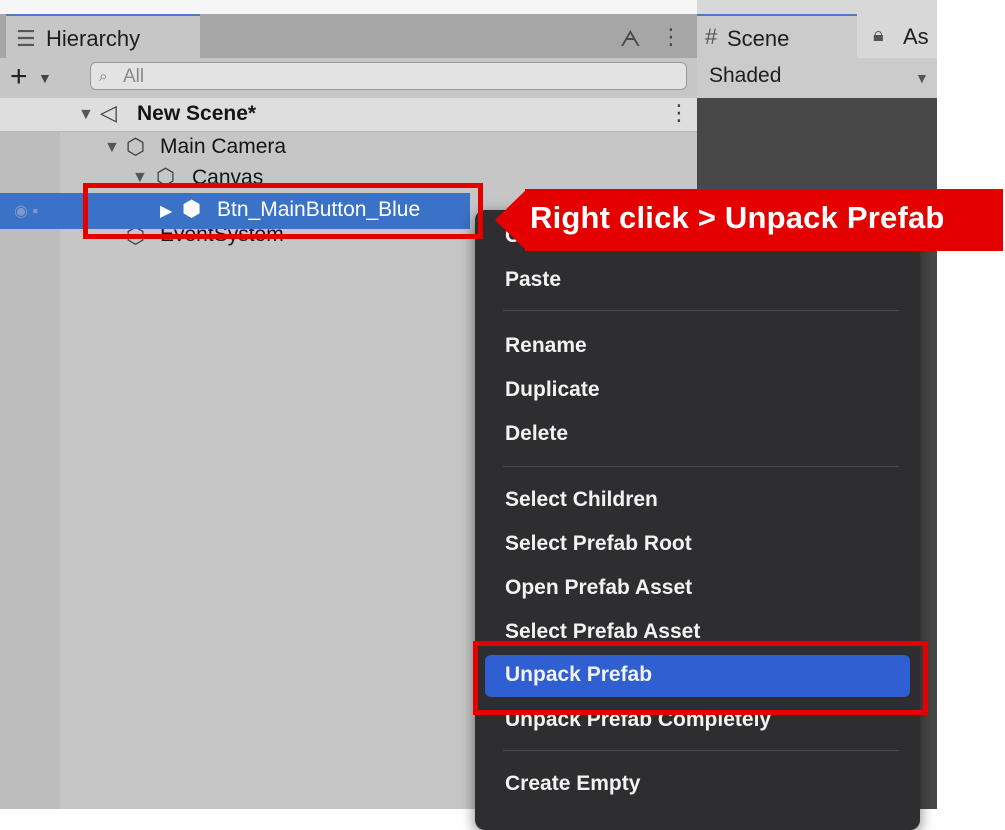 The image size is (1005, 830). Describe the element at coordinates (533, 280) in the screenshot. I see `menu-item-paste: Paste` at that location.